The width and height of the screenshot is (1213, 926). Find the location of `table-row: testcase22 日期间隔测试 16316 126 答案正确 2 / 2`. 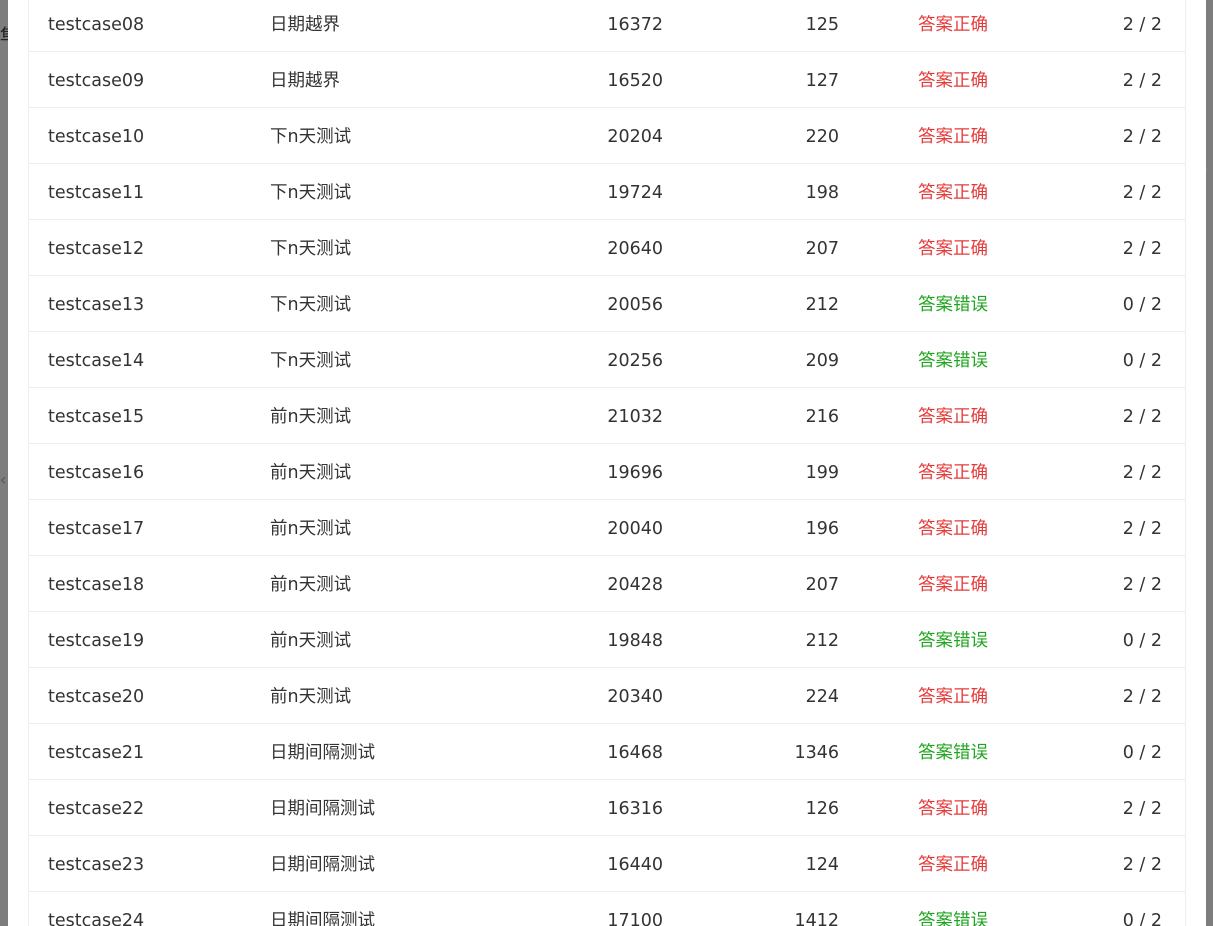

table-row: testcase22 日期间隔测试 16316 126 答案正确 2 / 2 is located at coordinates (607, 808).